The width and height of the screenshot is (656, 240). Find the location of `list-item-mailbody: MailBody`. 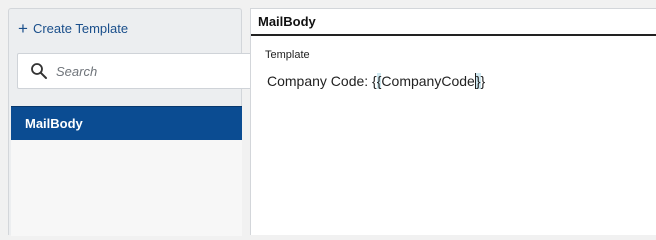

list-item-mailbody: MailBody is located at coordinates (126, 123).